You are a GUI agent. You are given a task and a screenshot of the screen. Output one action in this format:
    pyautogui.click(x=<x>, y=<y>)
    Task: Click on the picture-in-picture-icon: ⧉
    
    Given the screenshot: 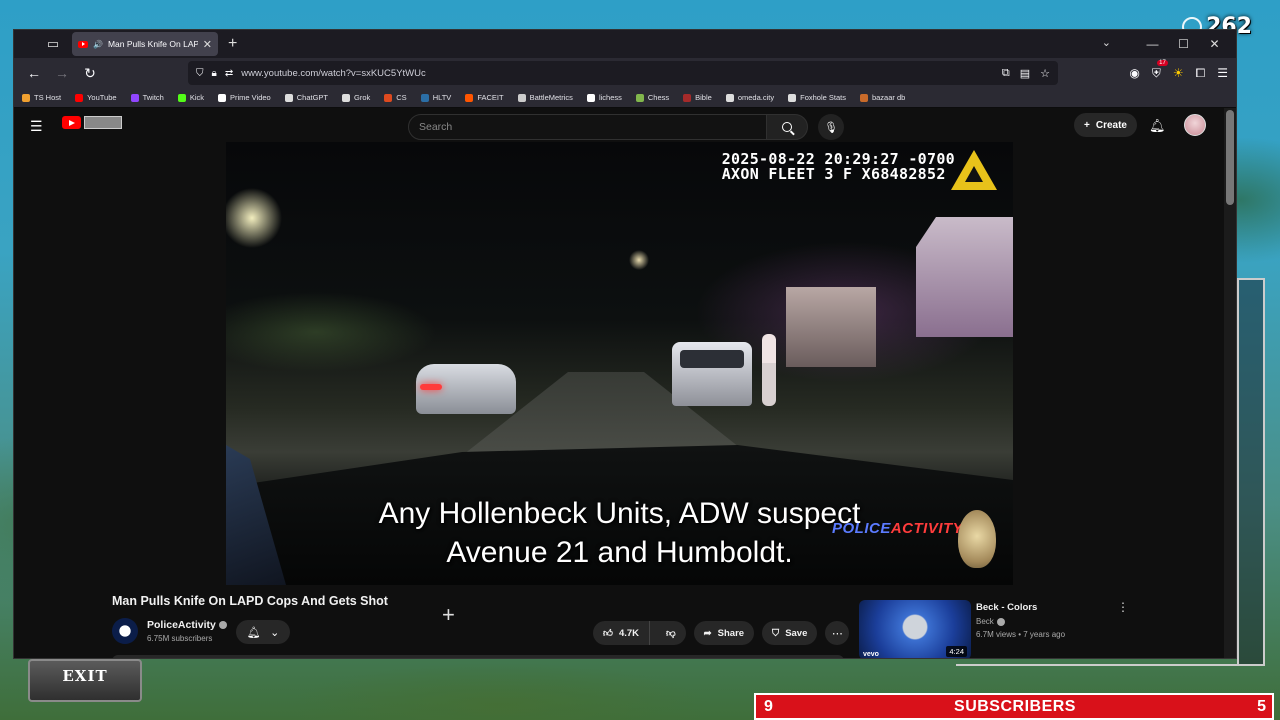 What is the action you would take?
    pyautogui.click(x=1006, y=73)
    